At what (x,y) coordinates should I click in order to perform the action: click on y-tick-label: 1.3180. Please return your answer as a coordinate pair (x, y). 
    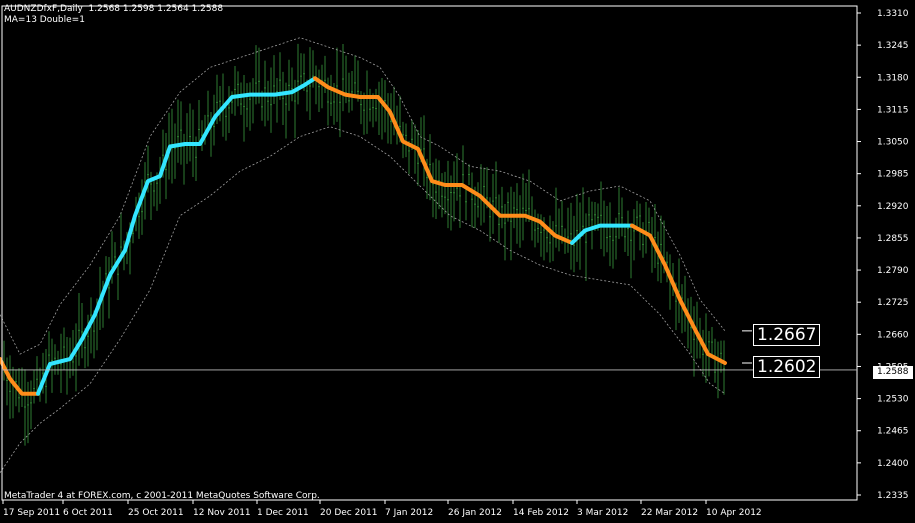
    Looking at the image, I should click on (893, 78).